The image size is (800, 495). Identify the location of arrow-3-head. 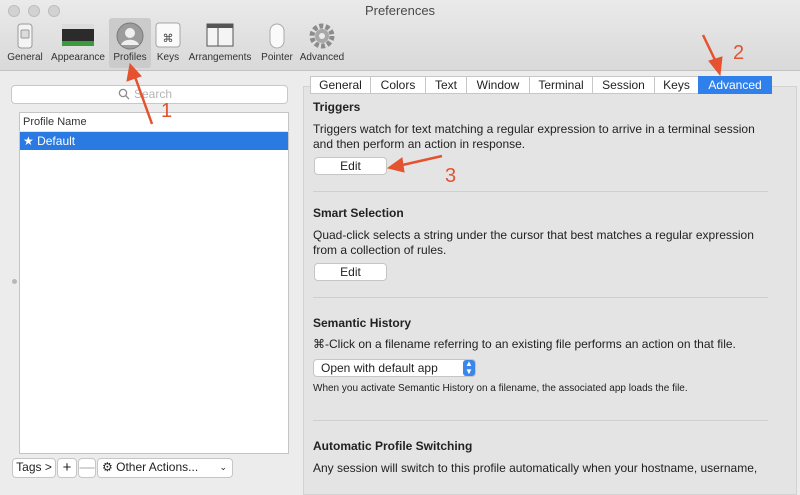
(395, 165).